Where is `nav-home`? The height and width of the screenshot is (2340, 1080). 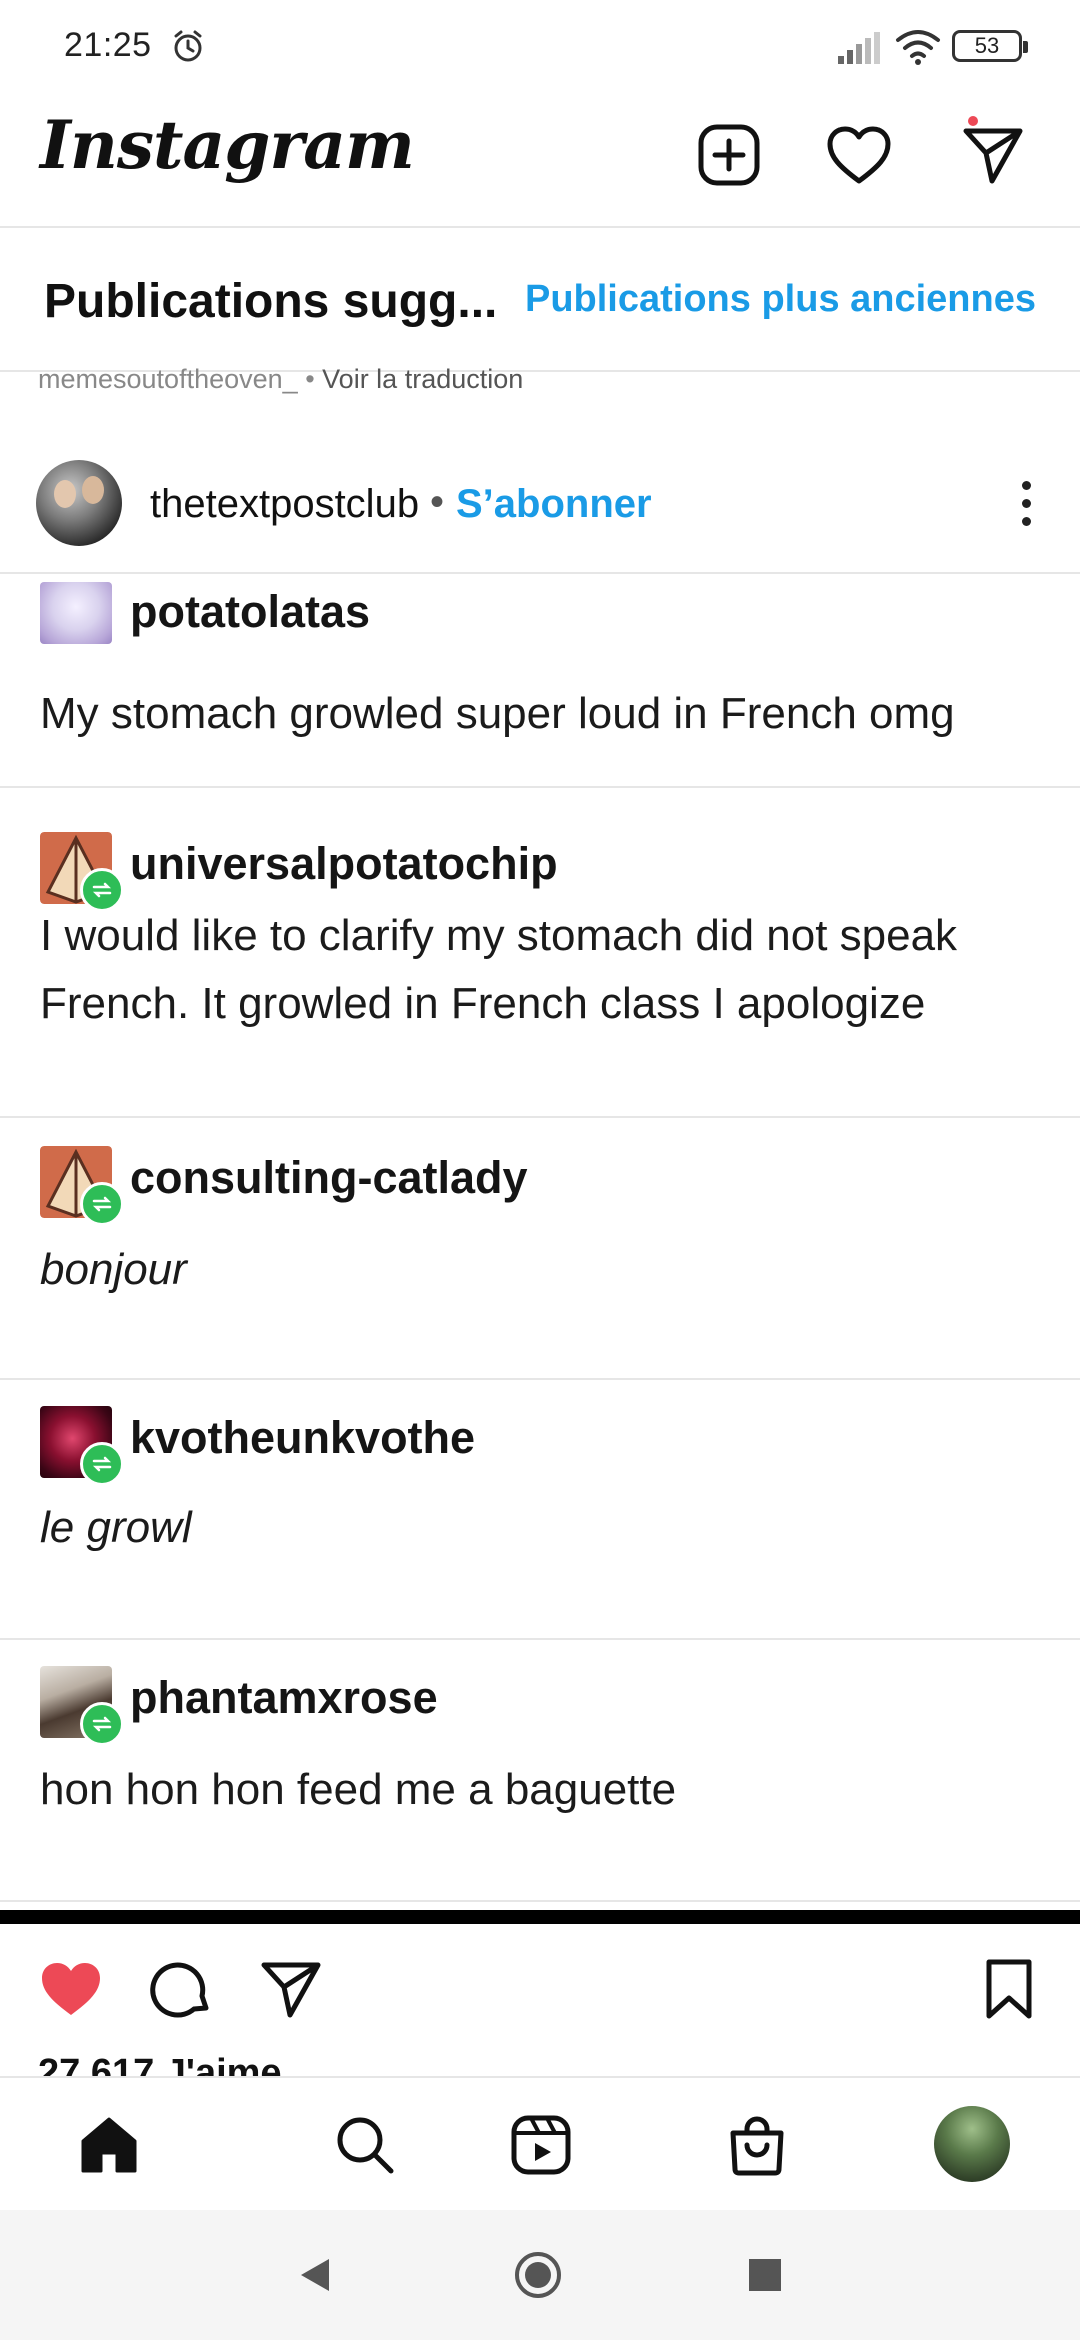 nav-home is located at coordinates (109, 2145).